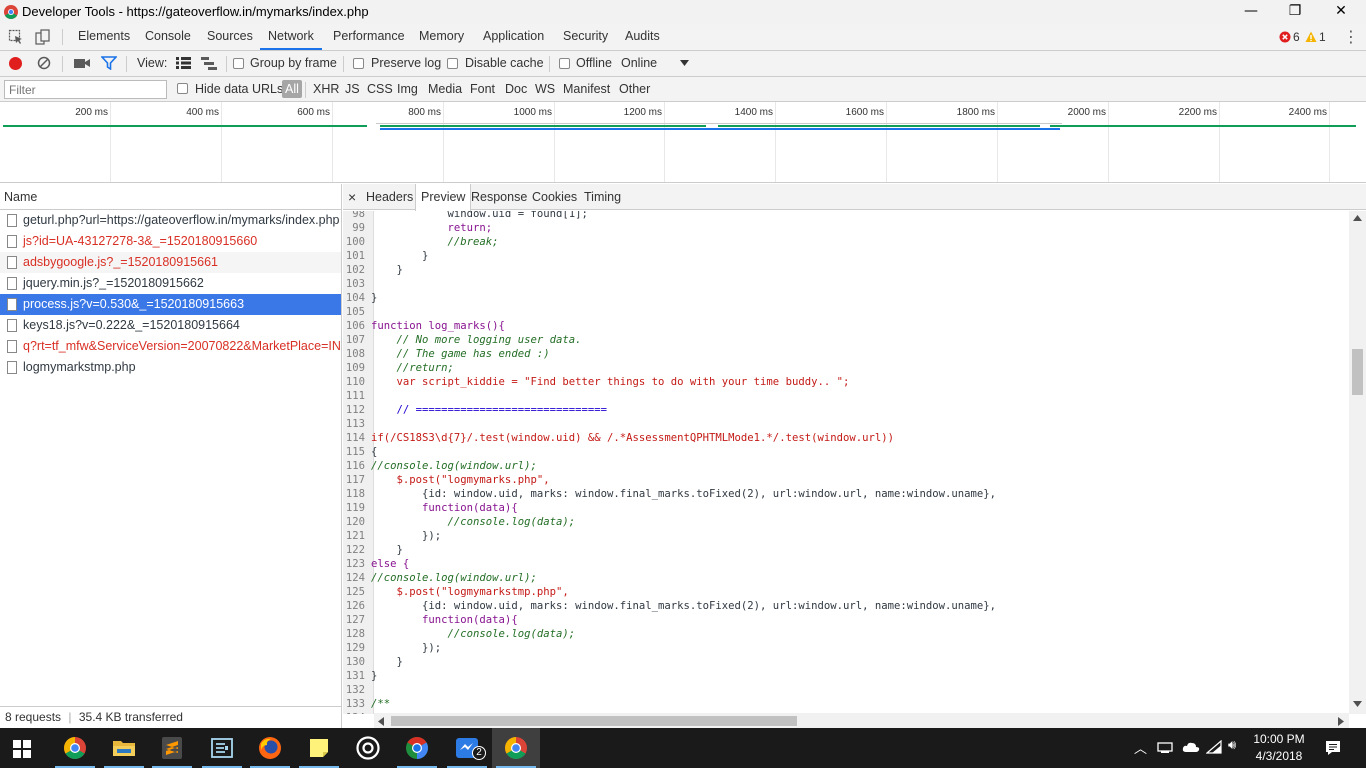 The height and width of the screenshot is (768, 1366). I want to click on tab-response: Response, so click(499, 197).